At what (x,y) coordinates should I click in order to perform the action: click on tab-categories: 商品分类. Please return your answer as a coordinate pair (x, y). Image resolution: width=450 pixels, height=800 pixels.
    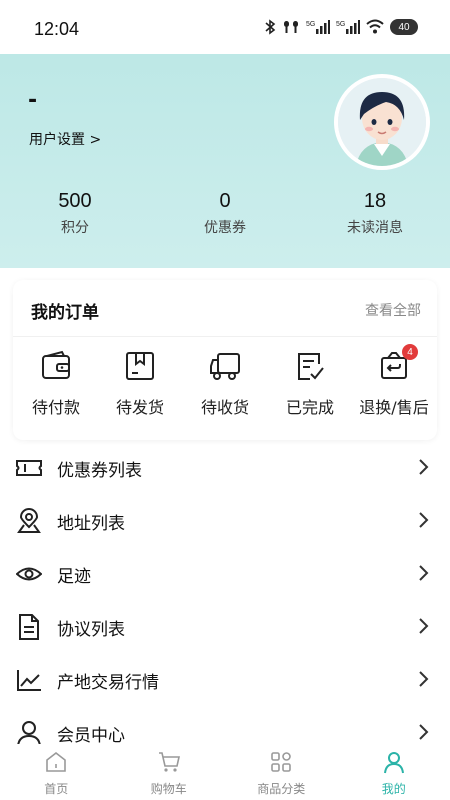
    Looking at the image, I should click on (281, 772).